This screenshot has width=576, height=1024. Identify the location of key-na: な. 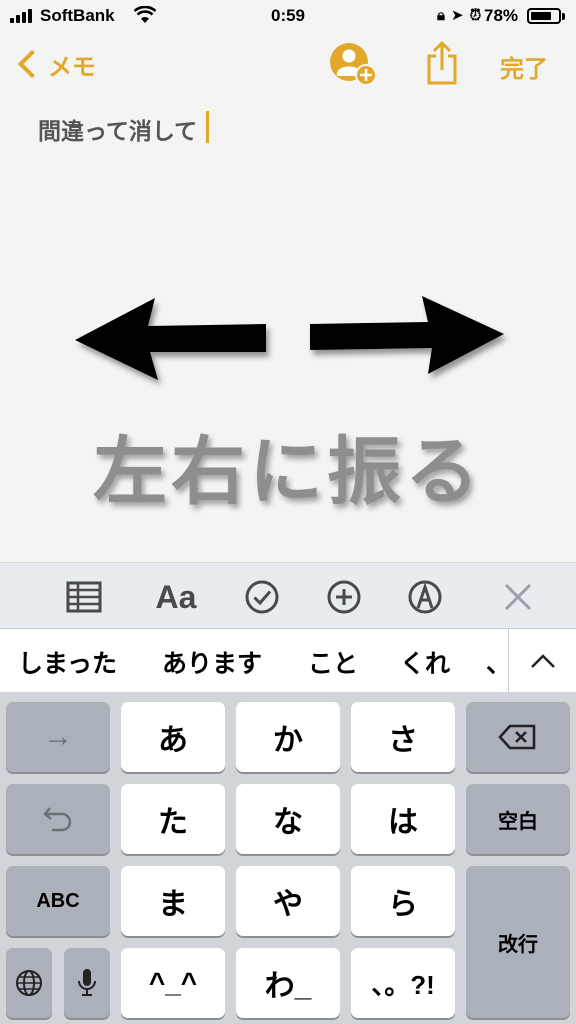
(288, 819).